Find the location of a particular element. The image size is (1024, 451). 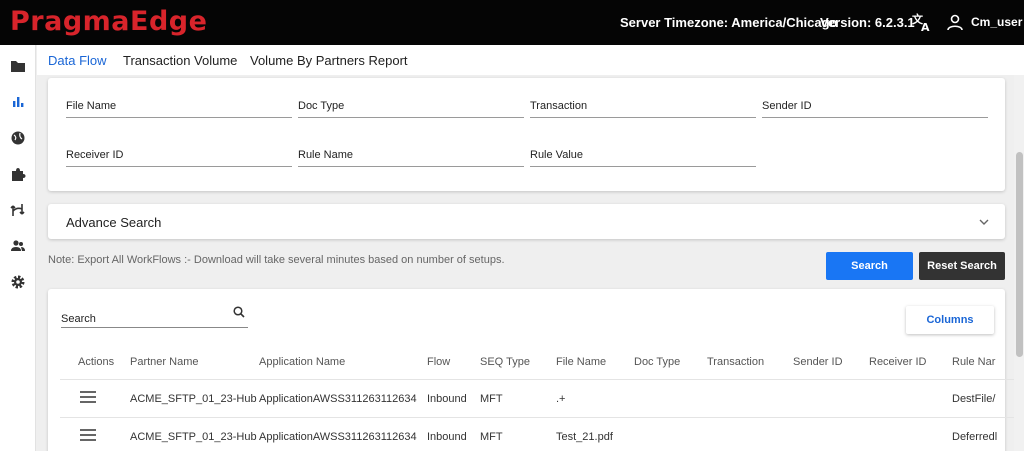

people-icon is located at coordinates (18, 246).